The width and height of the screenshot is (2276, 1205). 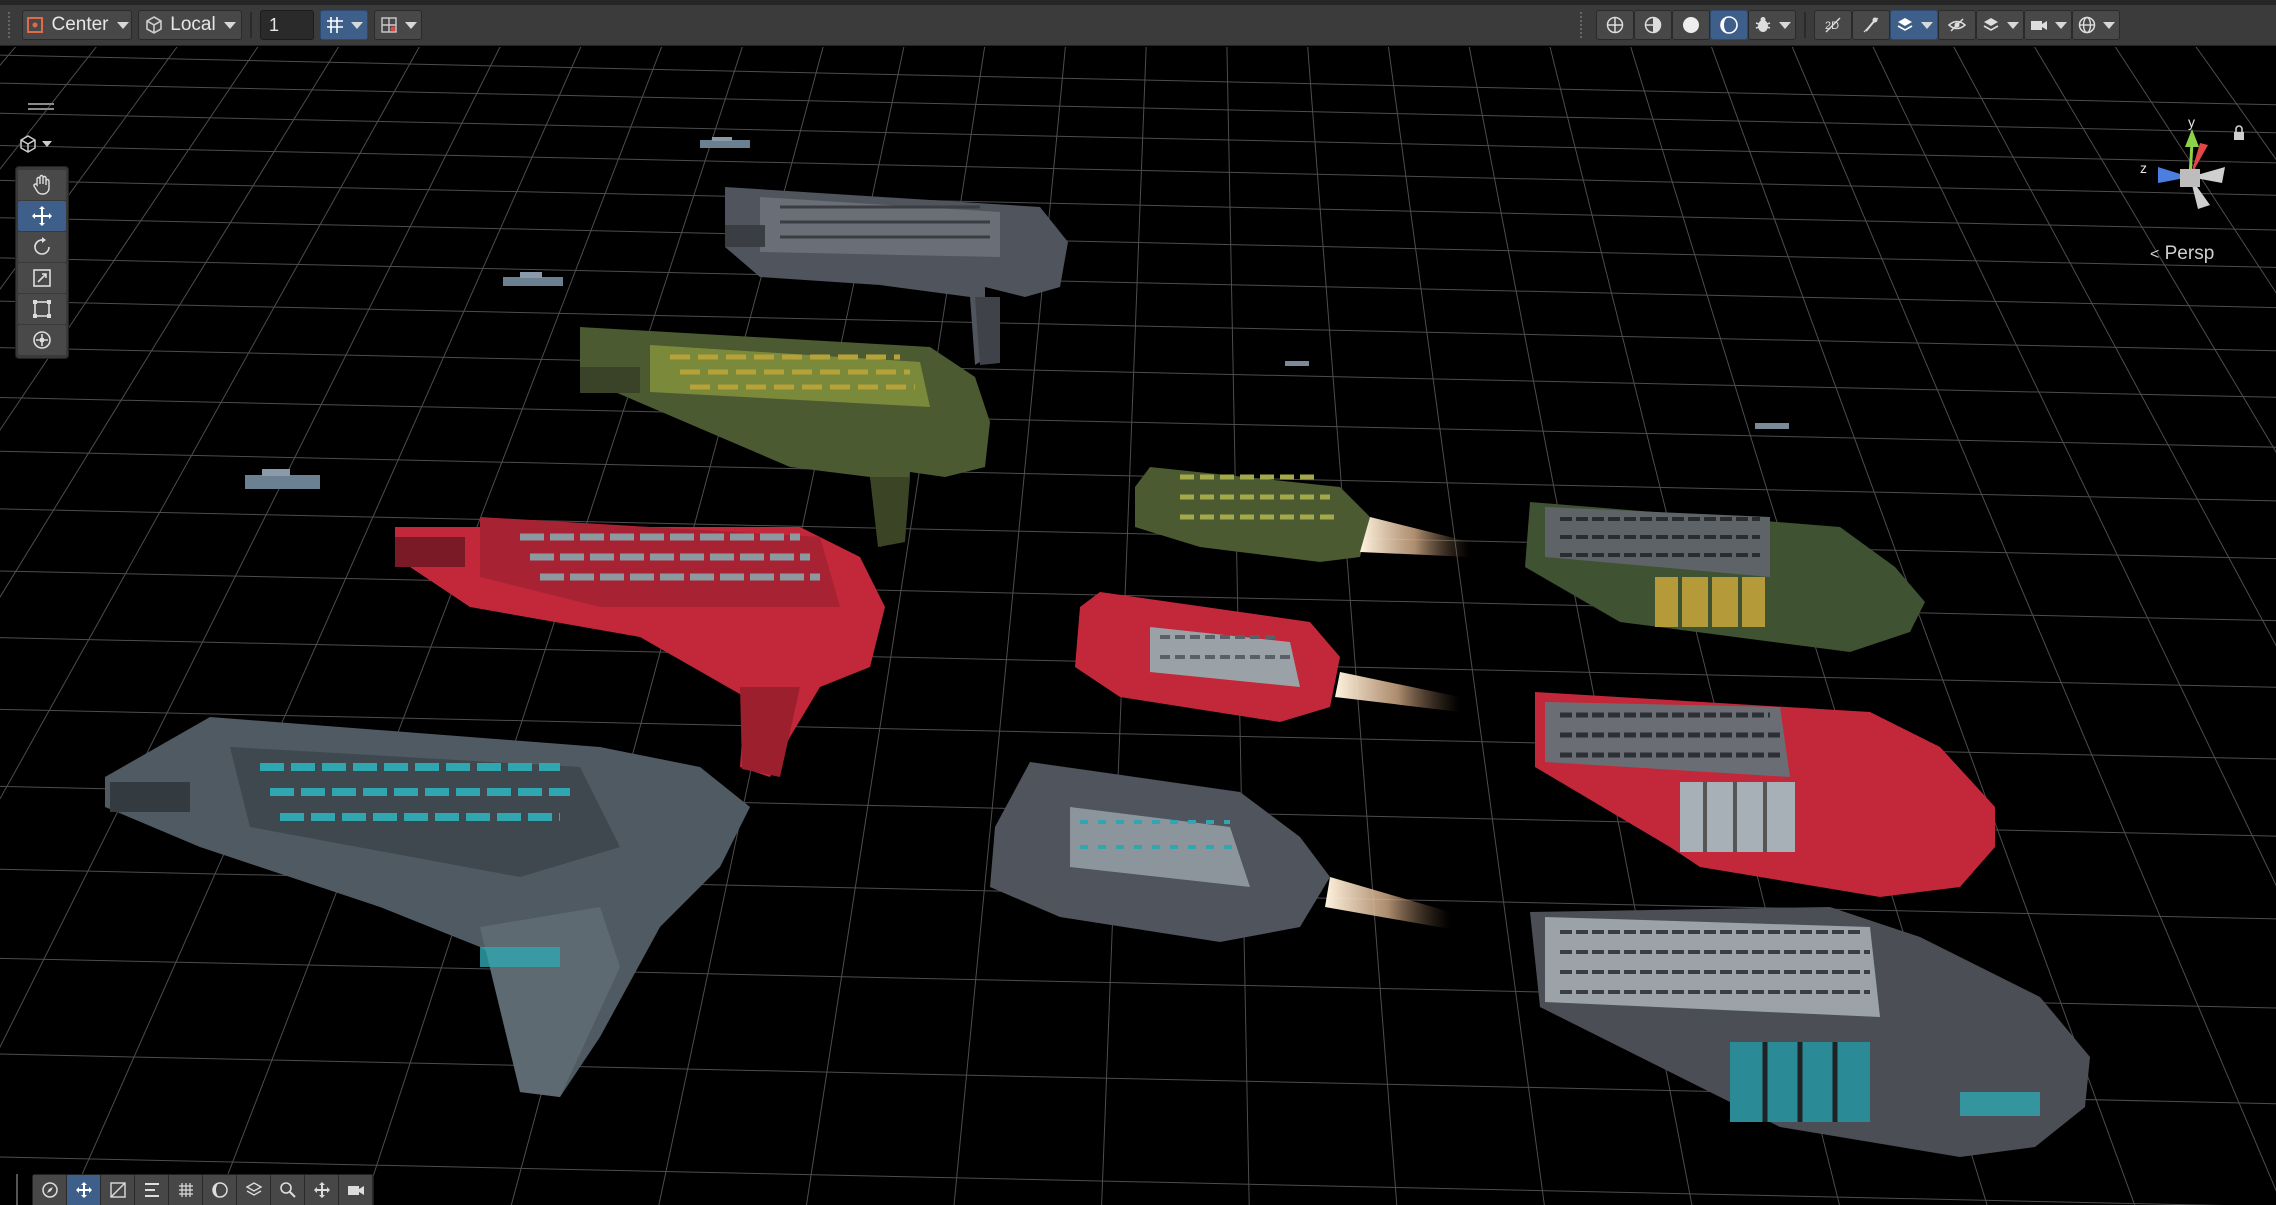 I want to click on overlay-camera-button, so click(x=356, y=1190).